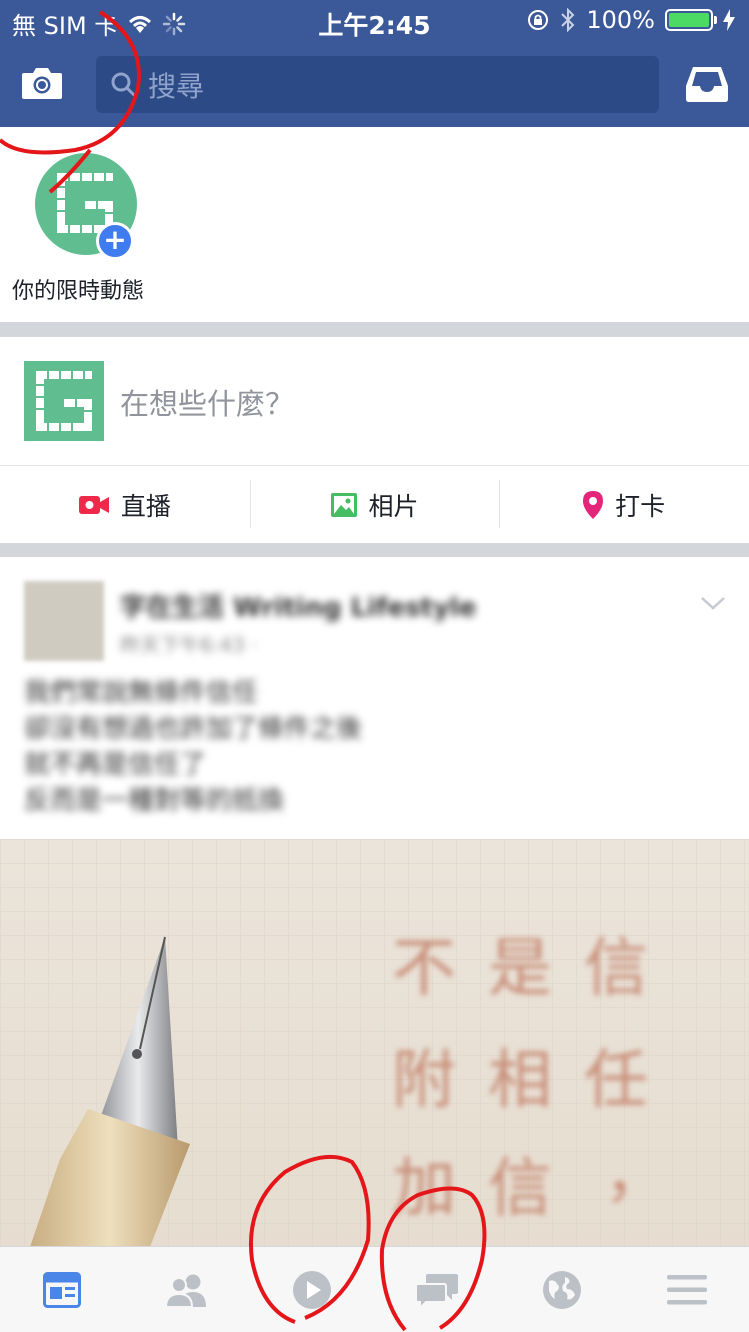 The width and height of the screenshot is (749, 1332). Describe the element at coordinates (520, 969) in the screenshot. I see `handwriting-char: 是` at that location.